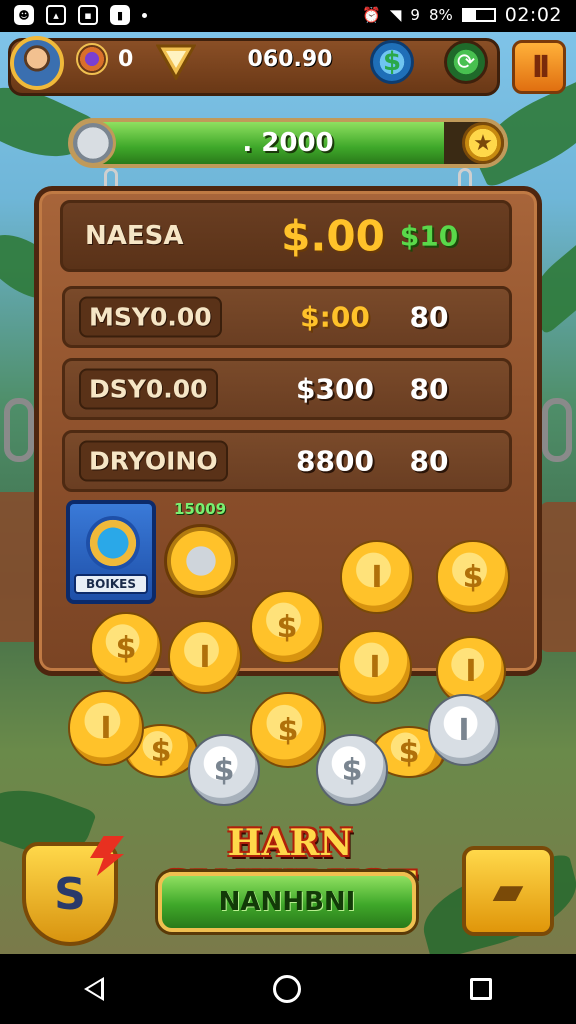  Describe the element at coordinates (126, 59) in the screenshot. I see `gem-count: 0` at that location.